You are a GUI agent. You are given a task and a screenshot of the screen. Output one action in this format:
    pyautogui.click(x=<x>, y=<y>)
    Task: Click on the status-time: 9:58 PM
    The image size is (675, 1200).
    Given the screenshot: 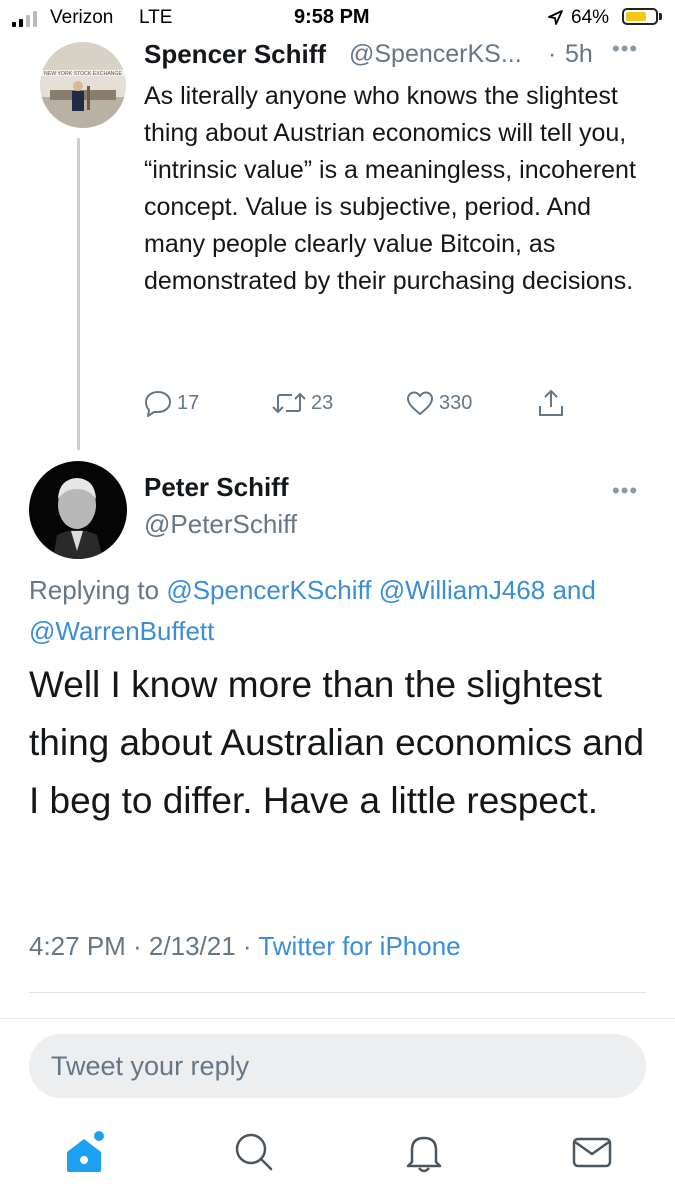 What is the action you would take?
    pyautogui.click(x=332, y=17)
    